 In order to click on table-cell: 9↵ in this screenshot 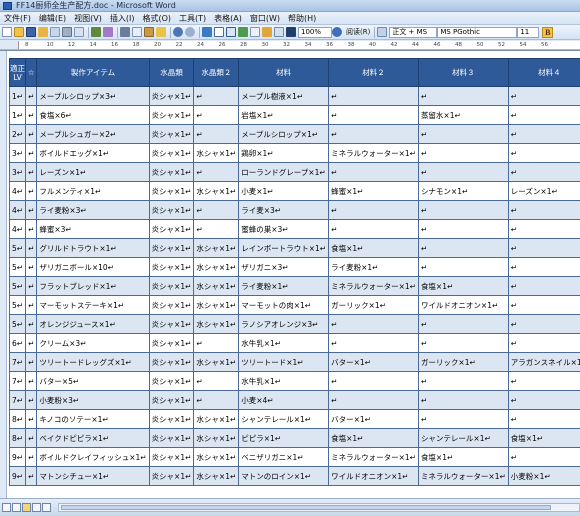, I will do `click(17, 476)`.